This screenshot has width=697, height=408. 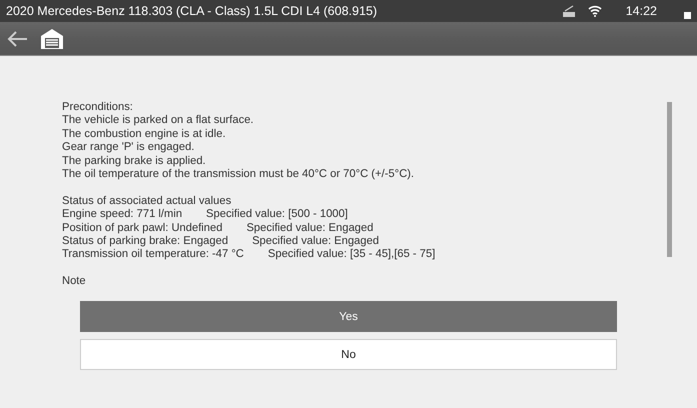 I want to click on precondition-text: Gear range 'P' is engaged., so click(x=129, y=148).